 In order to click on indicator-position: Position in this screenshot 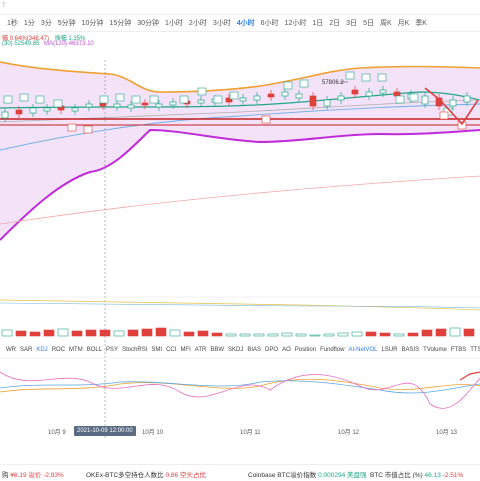, I will do `click(305, 350)`.